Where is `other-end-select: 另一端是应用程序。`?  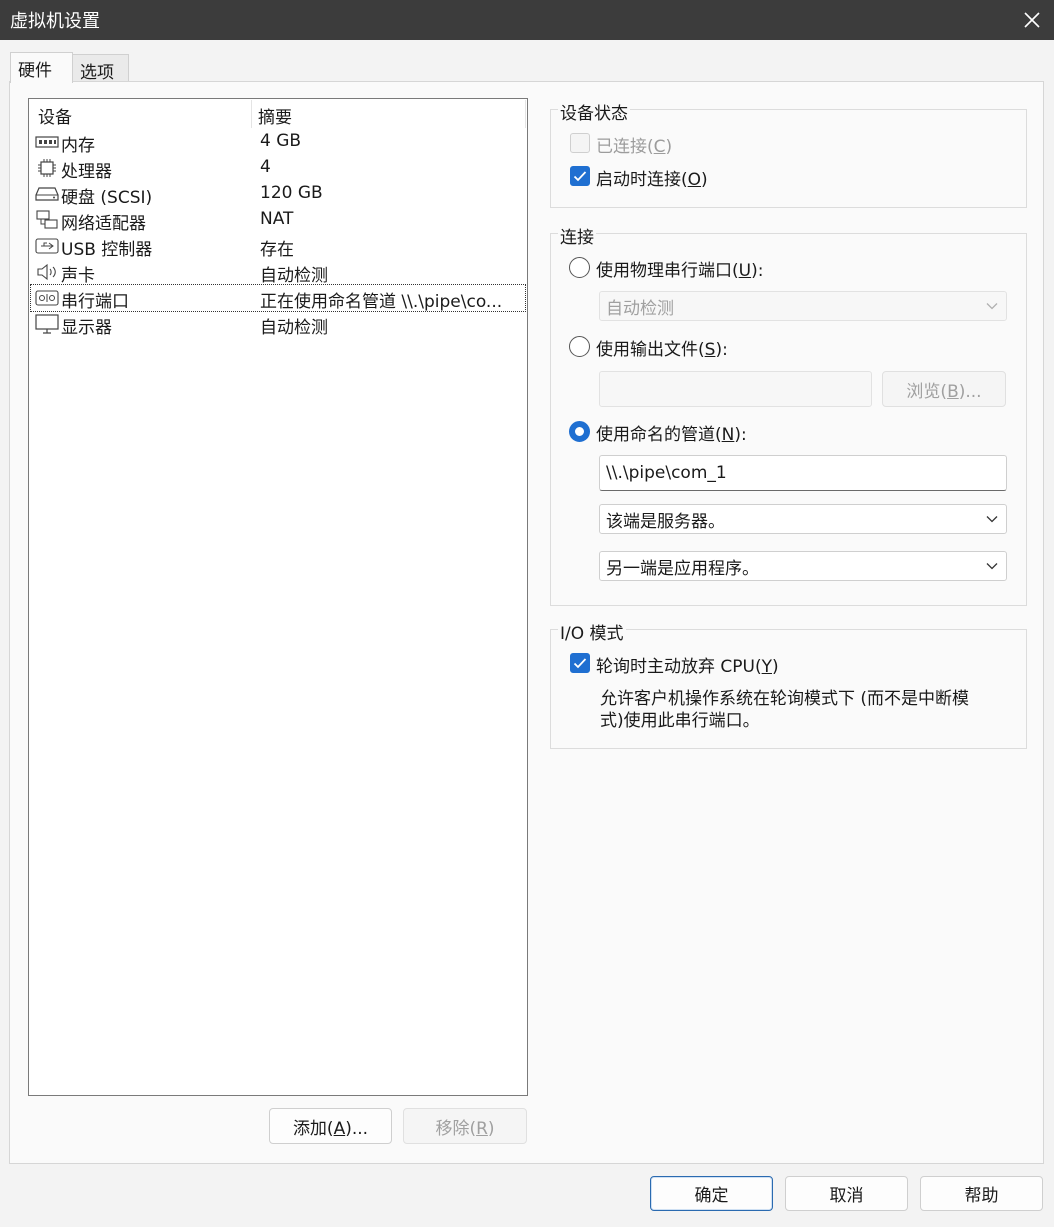
other-end-select: 另一端是应用程序。 is located at coordinates (803, 566).